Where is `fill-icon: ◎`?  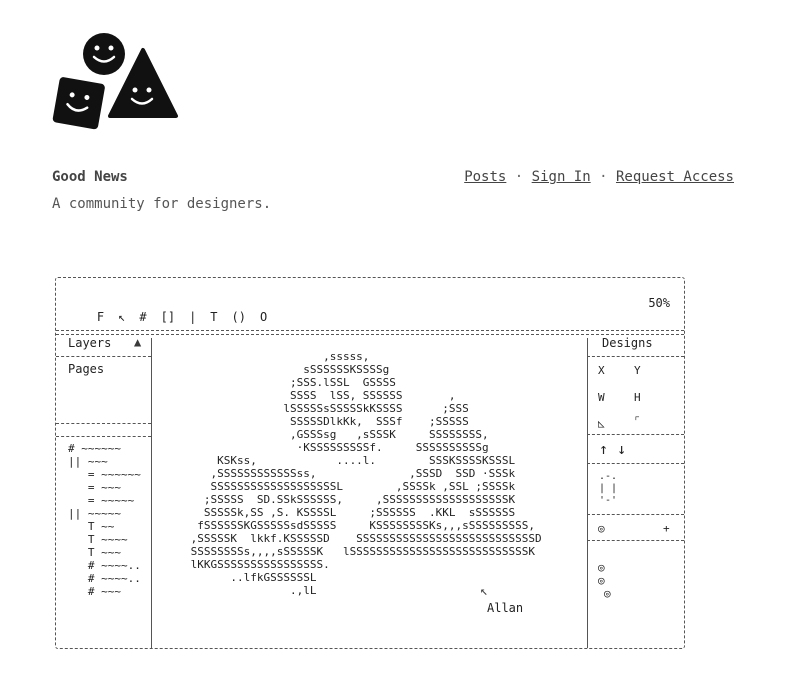
fill-icon: ◎ is located at coordinates (601, 528).